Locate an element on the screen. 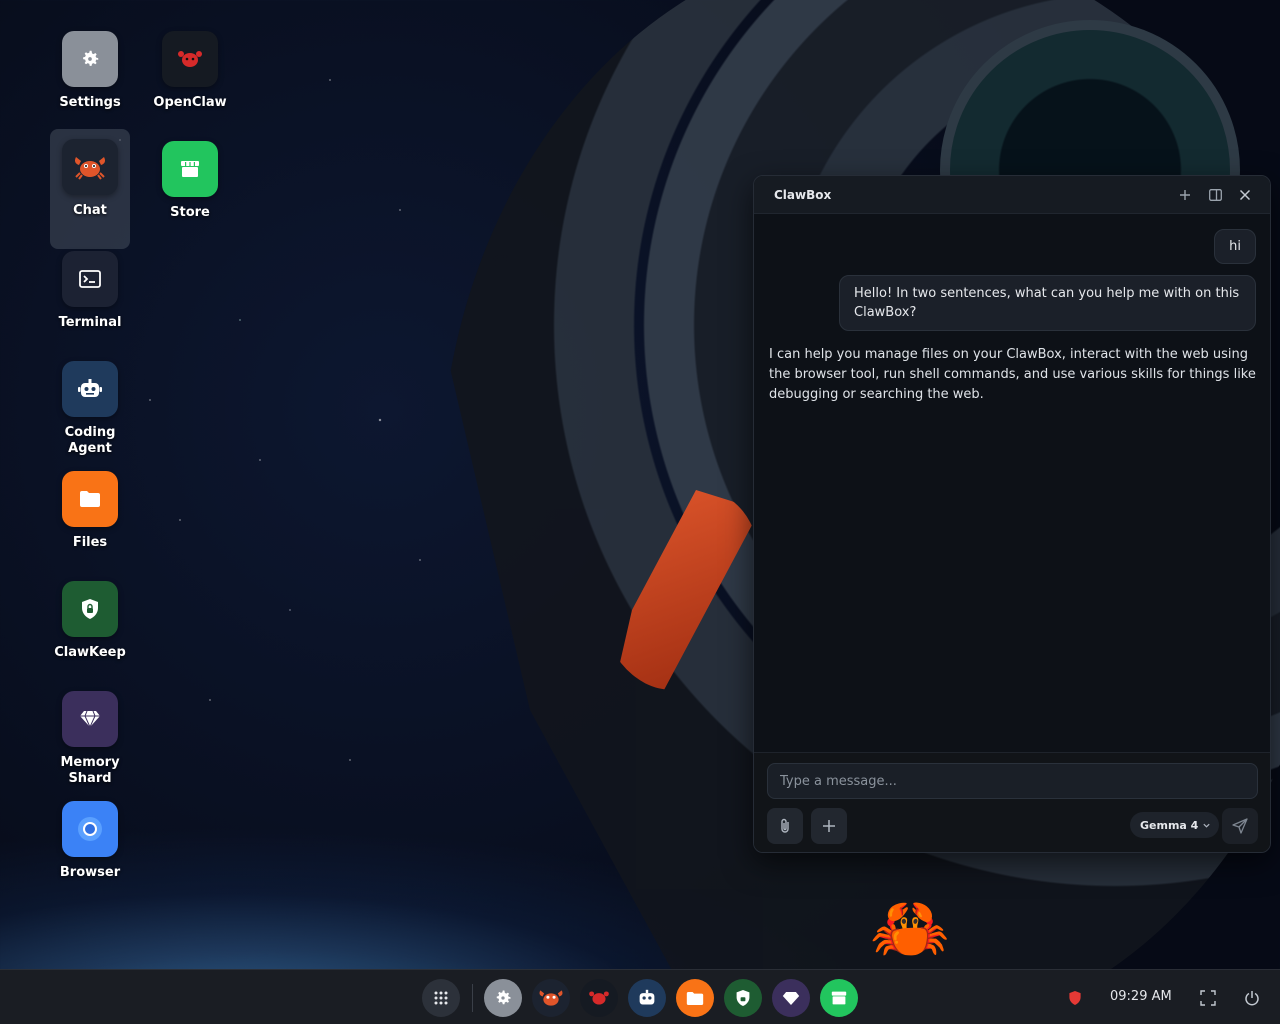 The image size is (1280, 1024). model-select: Gemma 4 is located at coordinates (1175, 825).